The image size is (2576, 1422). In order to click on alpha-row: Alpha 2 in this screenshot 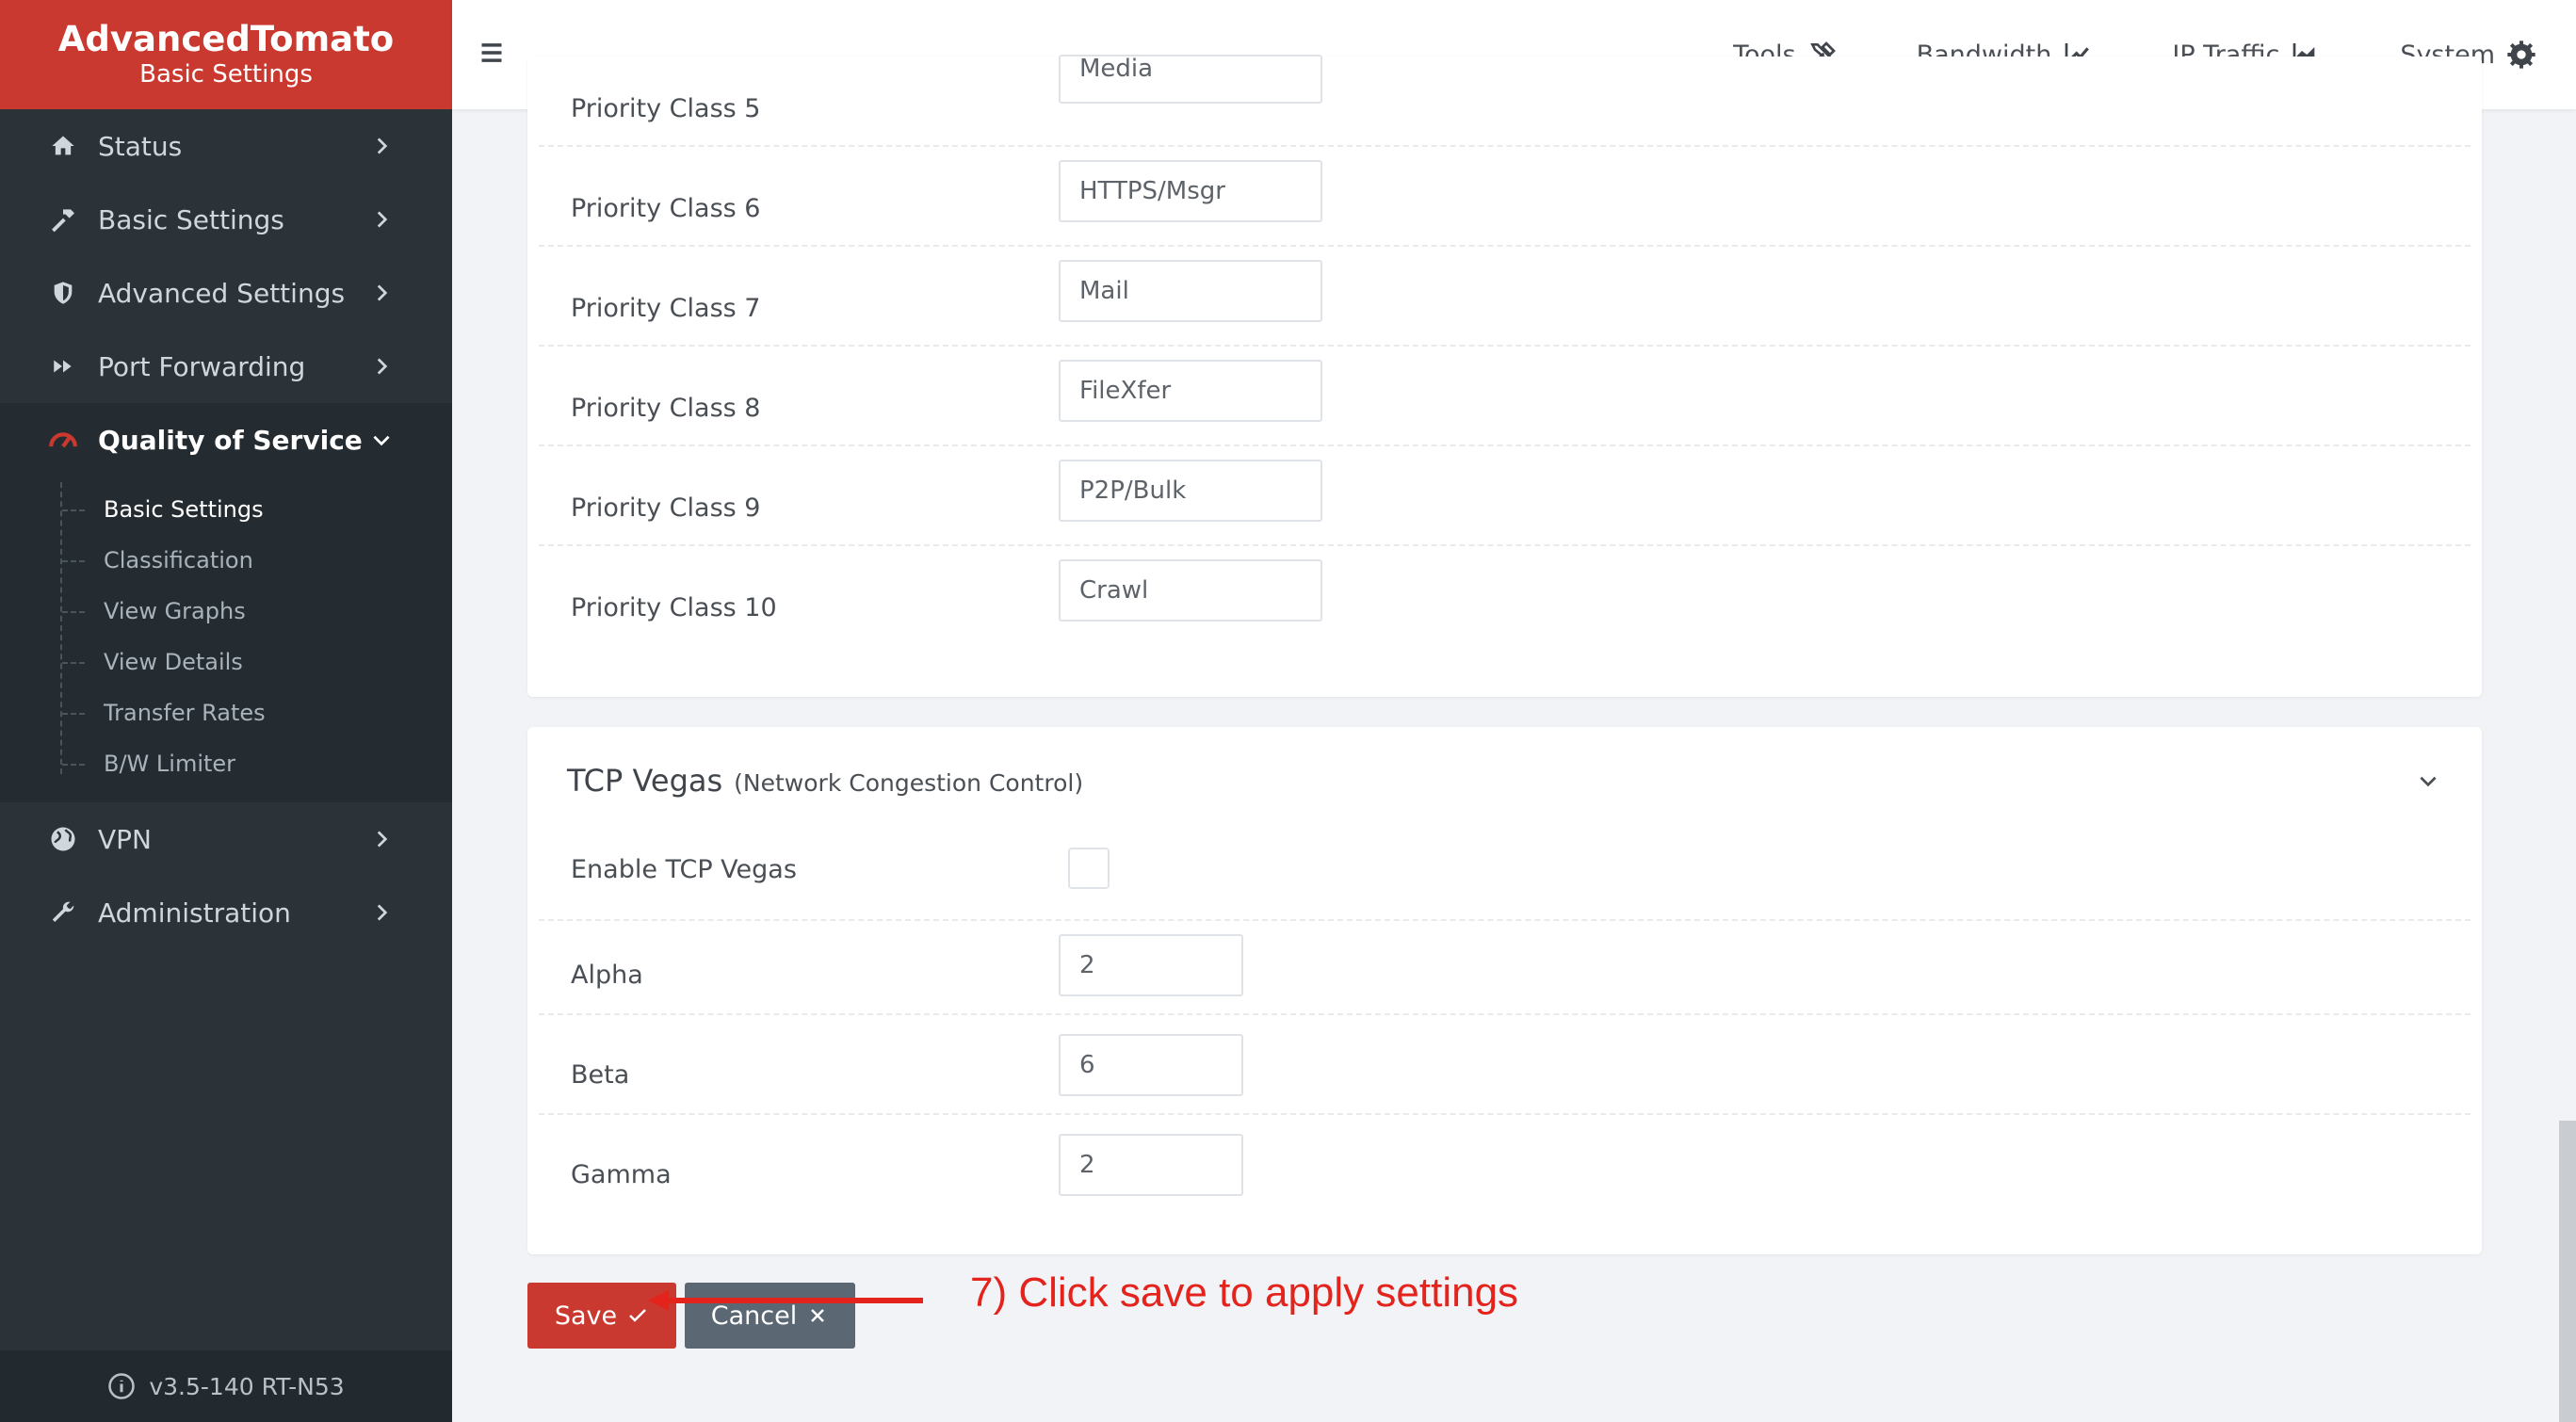, I will do `click(1505, 965)`.